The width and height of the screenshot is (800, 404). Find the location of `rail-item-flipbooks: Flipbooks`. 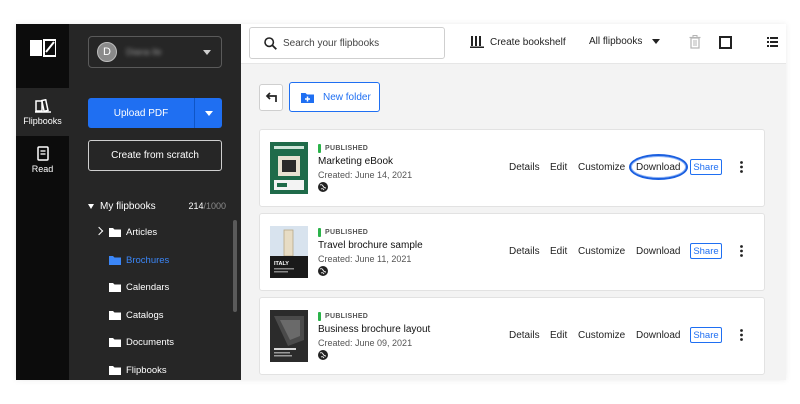

rail-item-flipbooks: Flipbooks is located at coordinates (42, 112).